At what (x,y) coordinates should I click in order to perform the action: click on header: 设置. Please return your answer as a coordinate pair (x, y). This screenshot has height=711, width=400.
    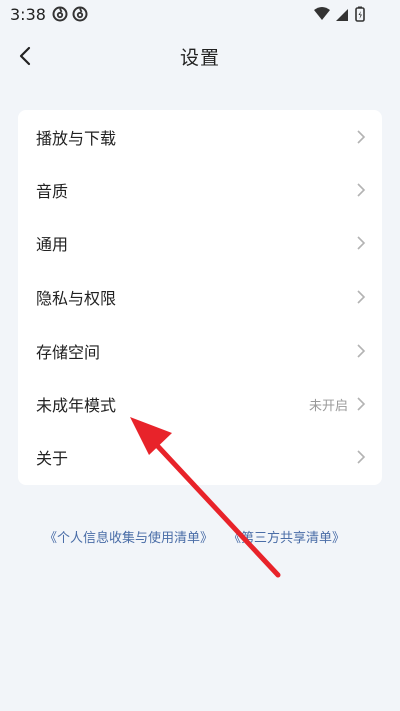
    Looking at the image, I should click on (200, 57).